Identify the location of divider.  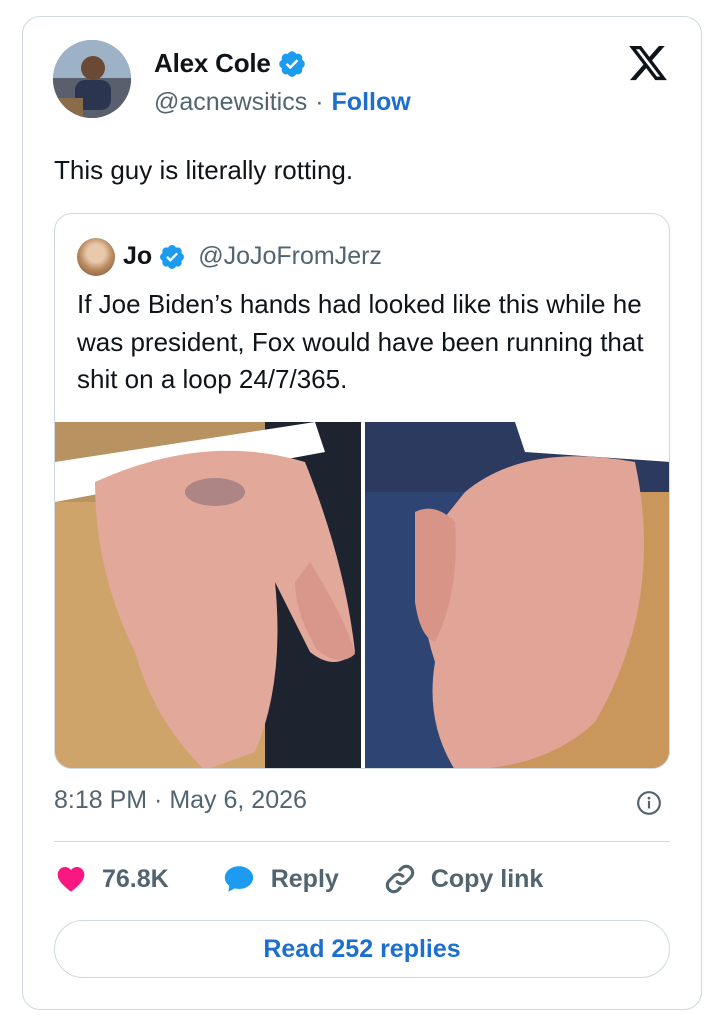
(362, 841).